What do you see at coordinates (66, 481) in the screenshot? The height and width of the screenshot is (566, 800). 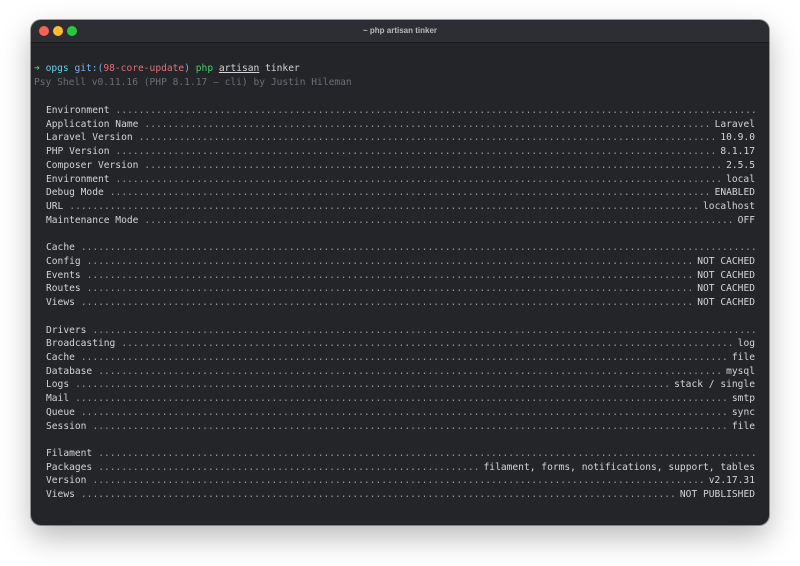 I see `row-key: Version` at bounding box center [66, 481].